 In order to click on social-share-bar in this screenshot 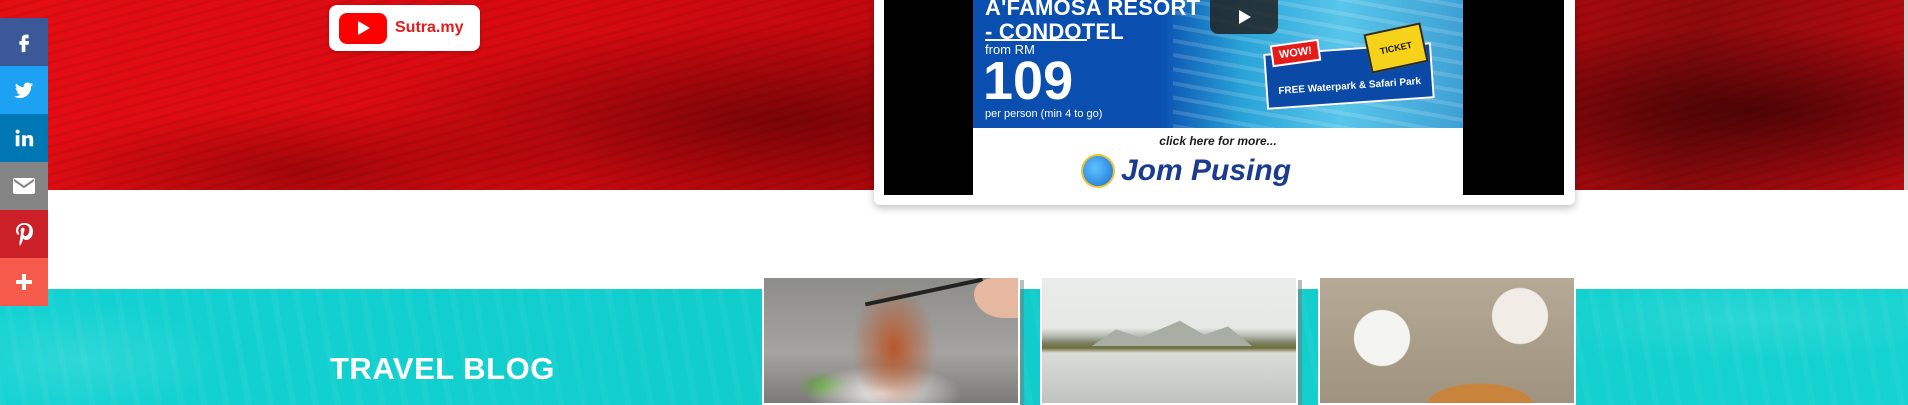, I will do `click(24, 162)`.